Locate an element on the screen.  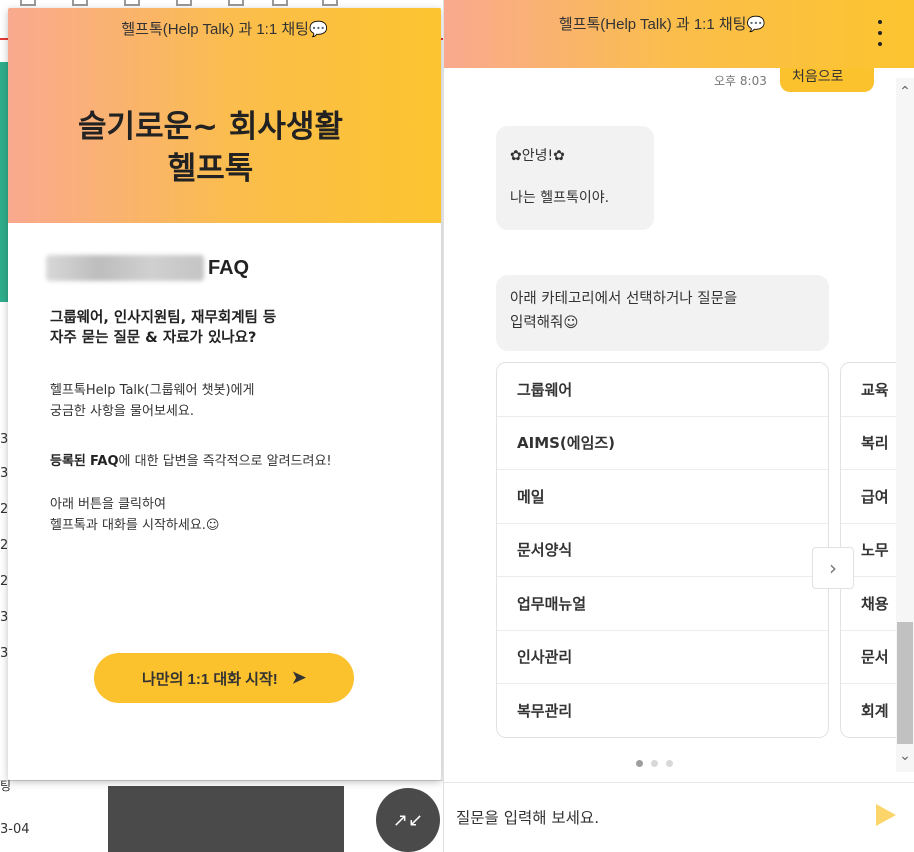
bot-prompt-bubble: 아래 카테고리에서 선택하거나 질문을 입력해줘☺ is located at coordinates (662, 313).